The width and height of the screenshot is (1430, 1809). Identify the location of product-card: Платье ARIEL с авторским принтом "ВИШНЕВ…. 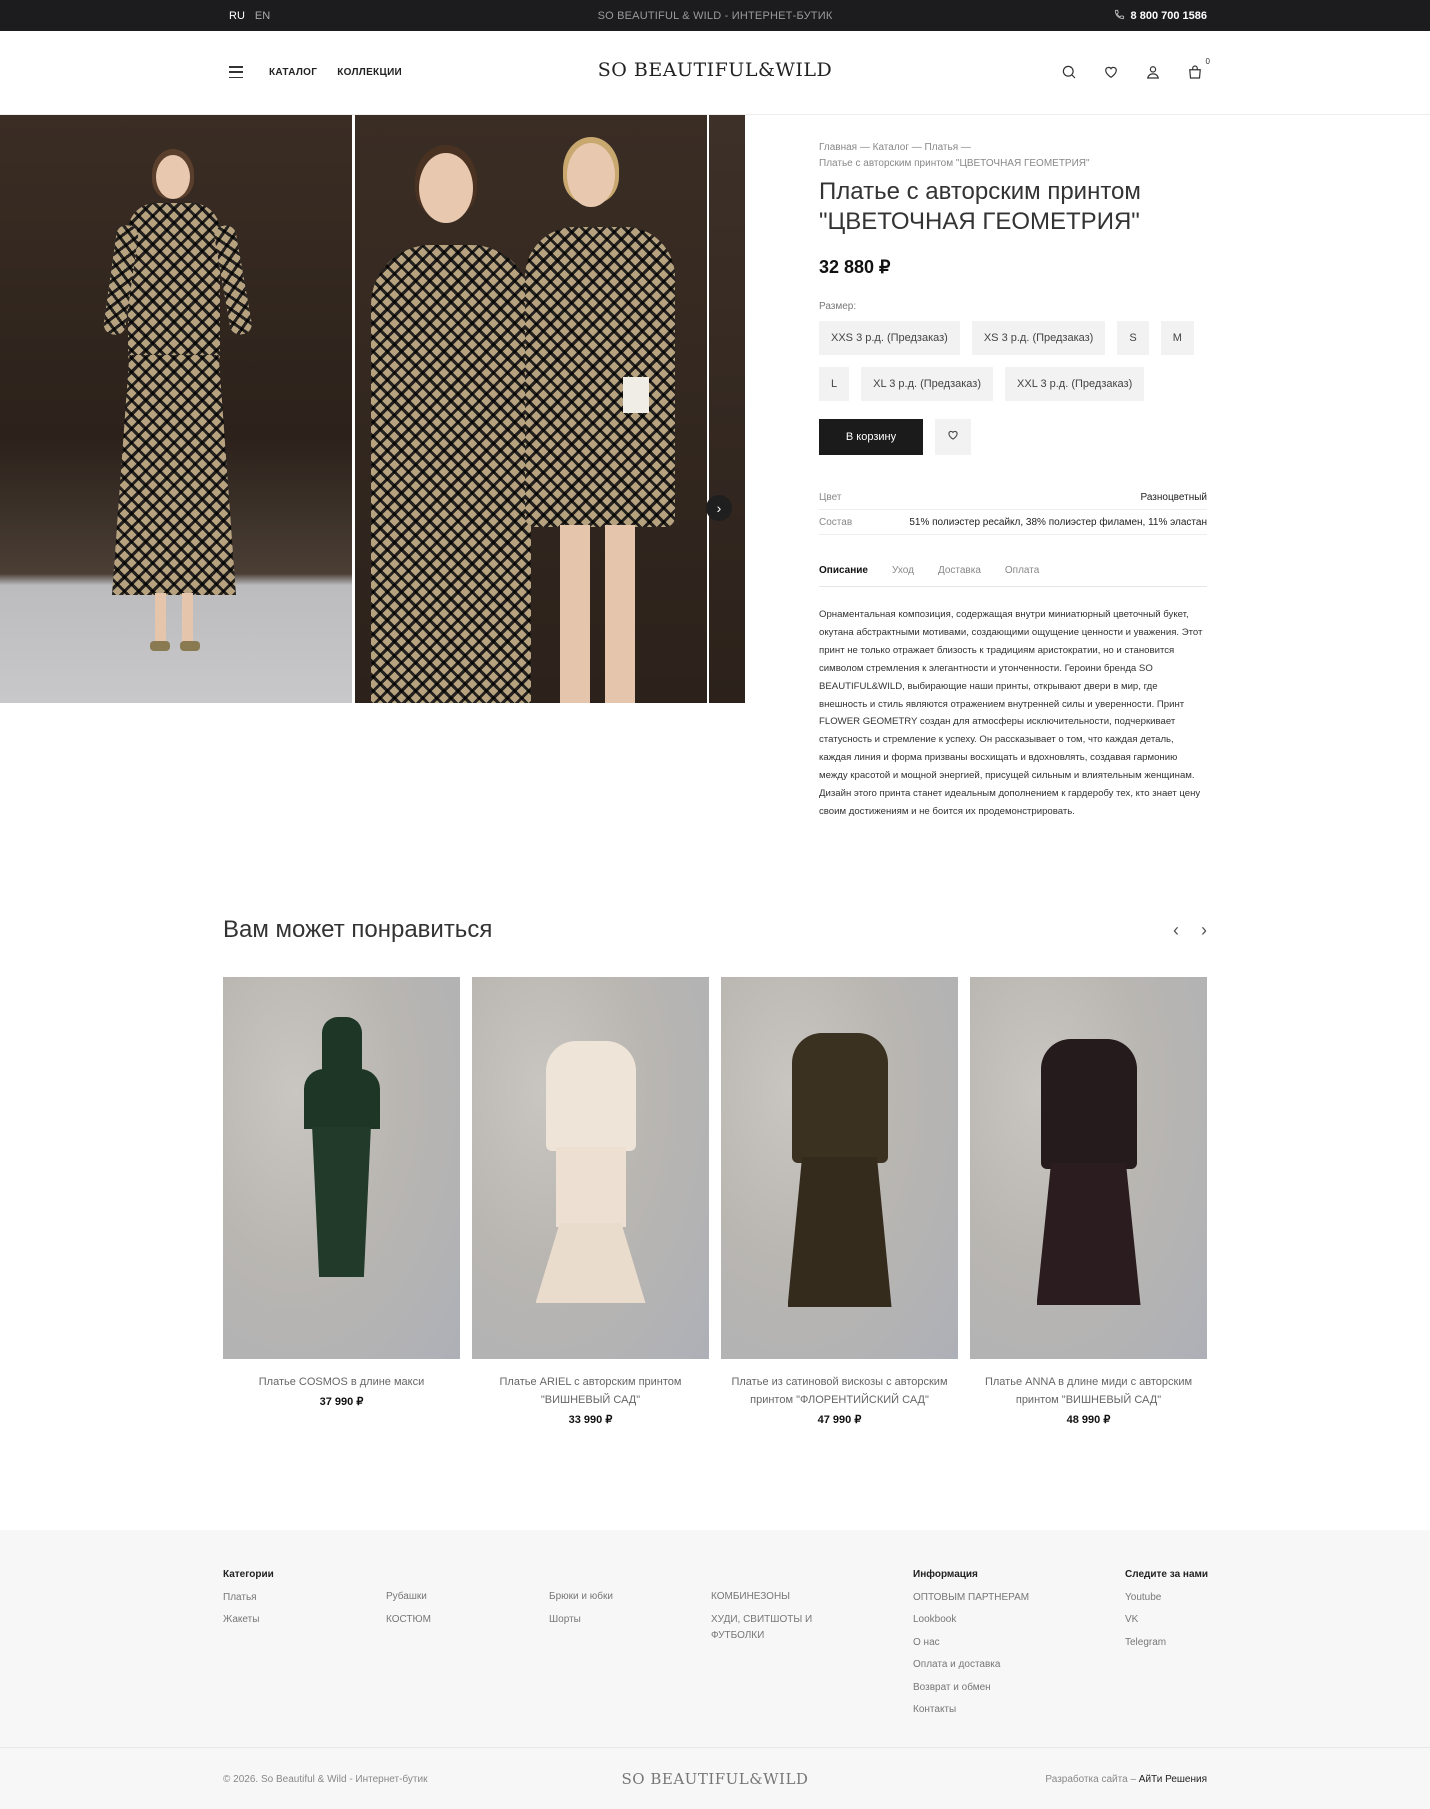
(590, 1201).